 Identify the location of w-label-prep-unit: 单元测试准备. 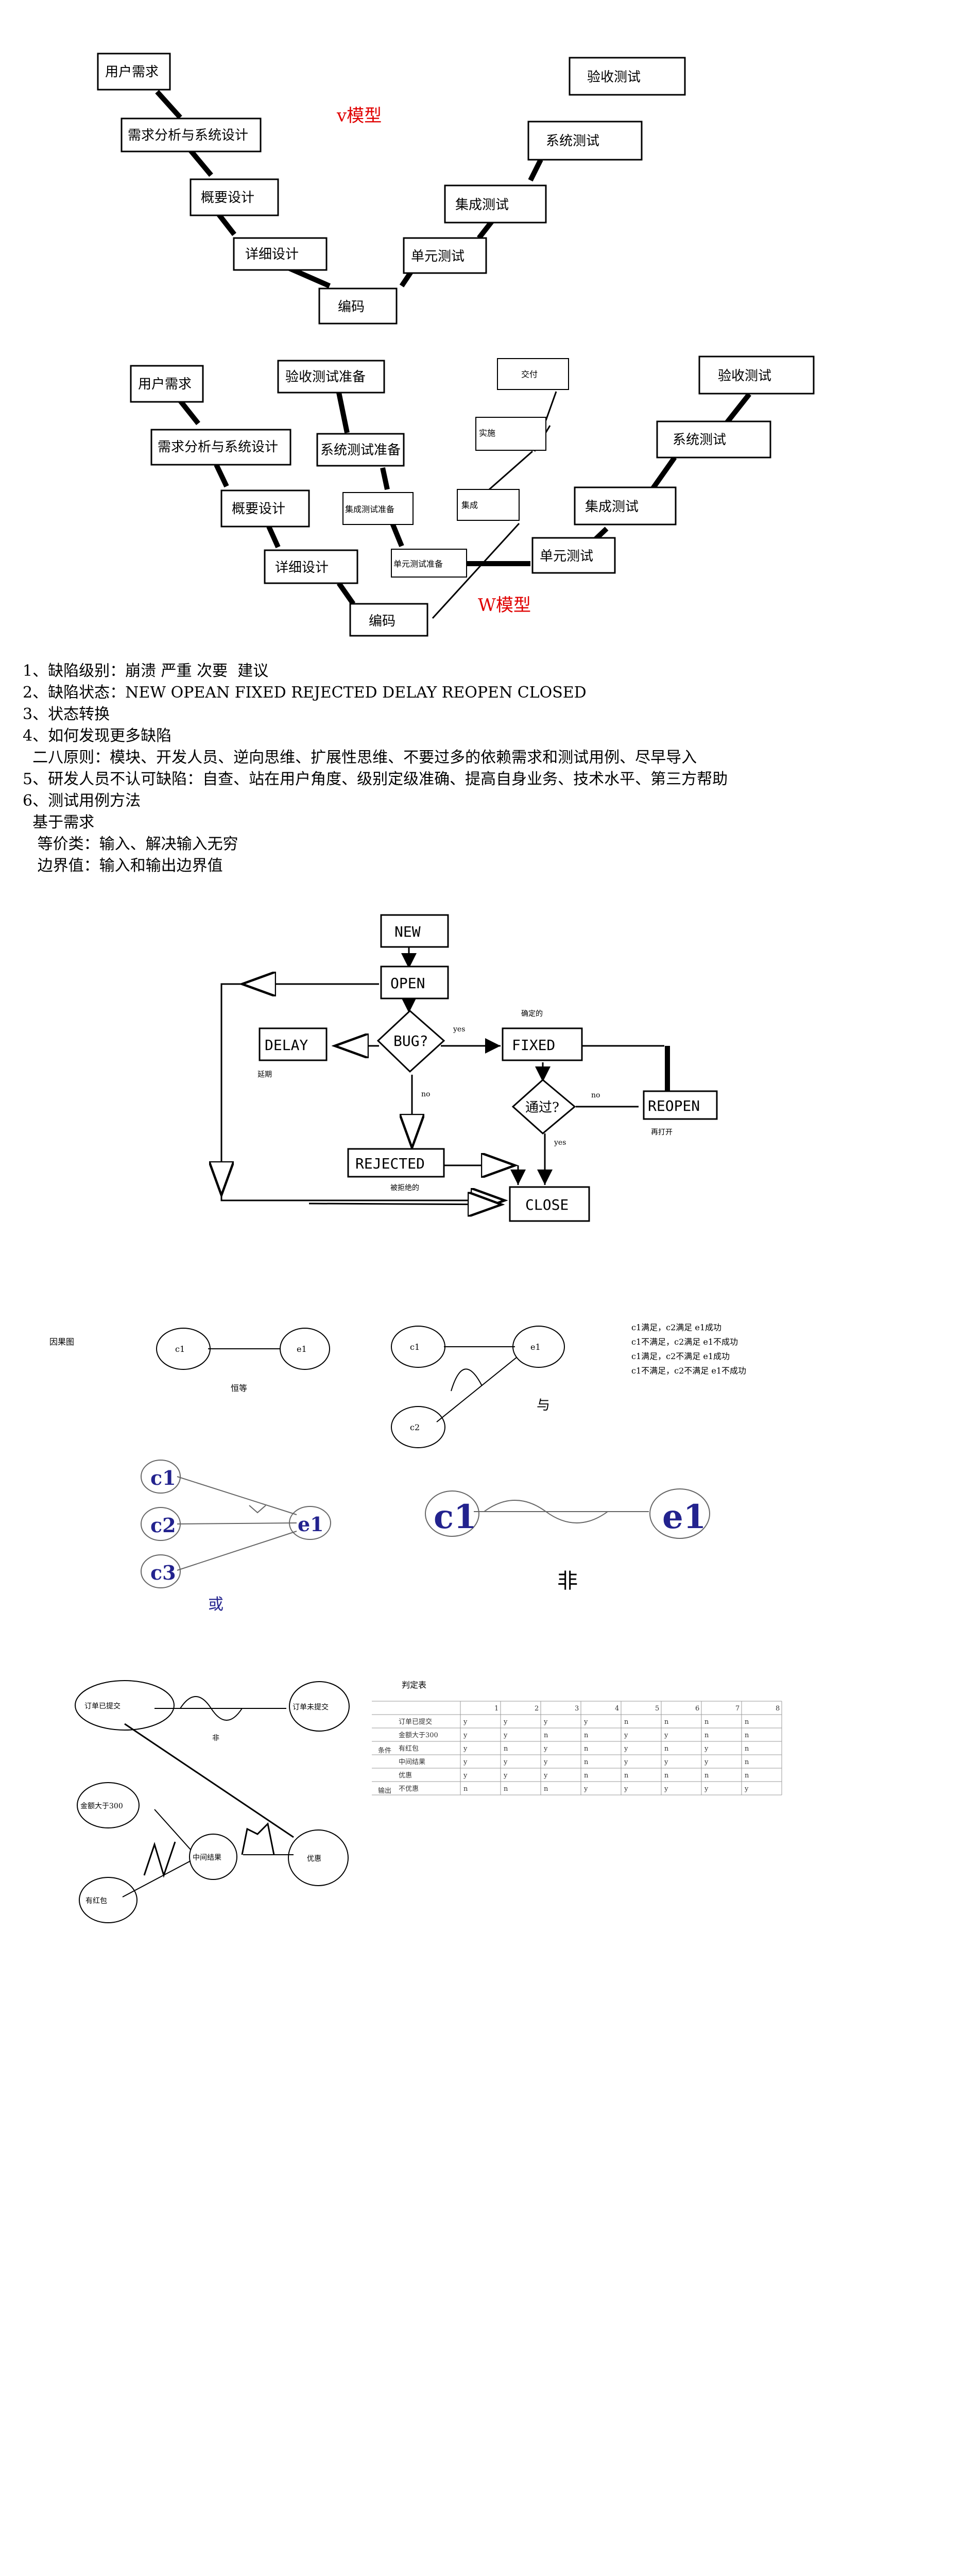
(418, 564).